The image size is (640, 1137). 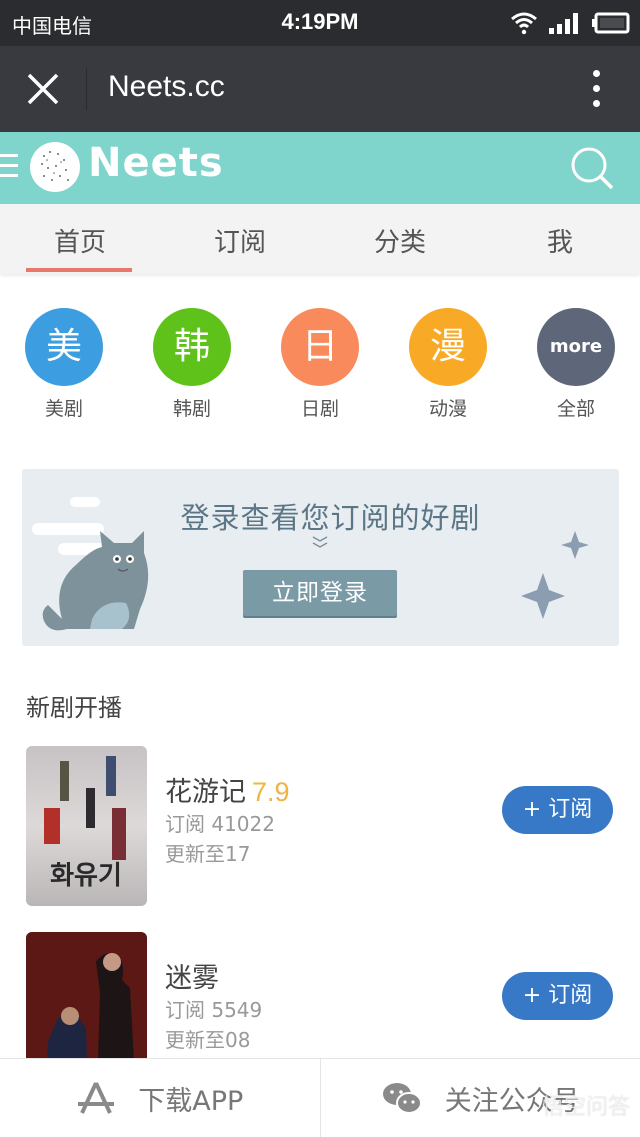 I want to click on login-banner: 登录查看您订阅的好剧 立即登录, so click(x=320, y=557).